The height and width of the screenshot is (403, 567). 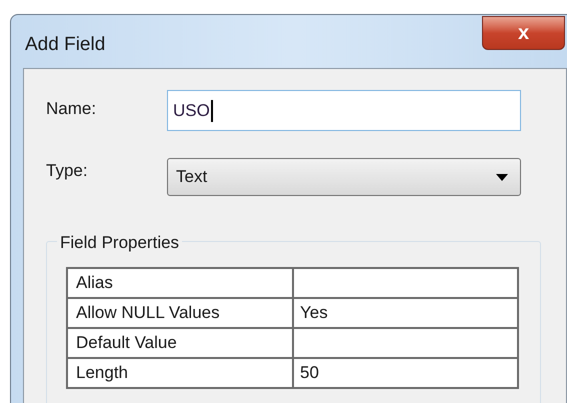 What do you see at coordinates (523, 33) in the screenshot?
I see `close-button: x` at bounding box center [523, 33].